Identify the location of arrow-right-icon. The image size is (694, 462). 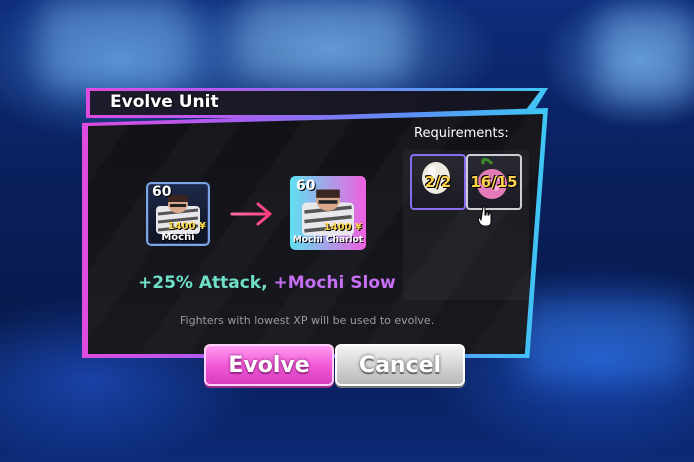
(251, 214).